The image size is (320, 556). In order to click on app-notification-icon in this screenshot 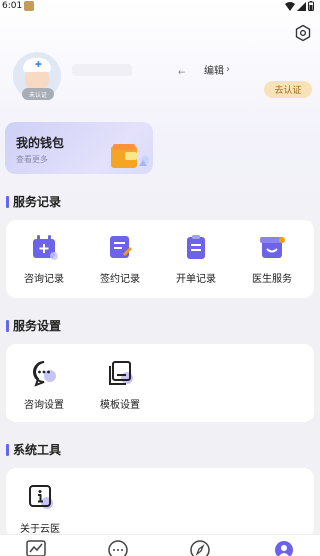, I will do `click(29, 6)`.